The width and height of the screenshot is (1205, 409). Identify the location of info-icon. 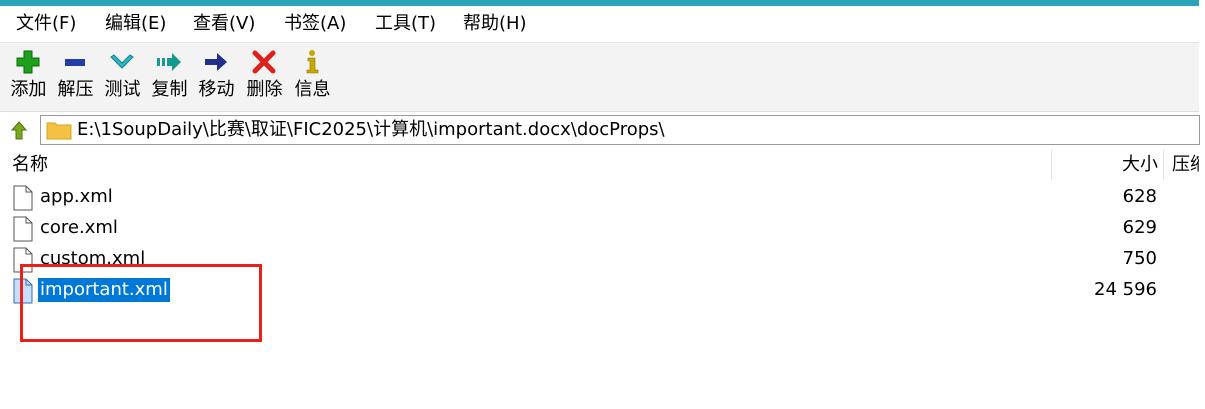
(312, 62).